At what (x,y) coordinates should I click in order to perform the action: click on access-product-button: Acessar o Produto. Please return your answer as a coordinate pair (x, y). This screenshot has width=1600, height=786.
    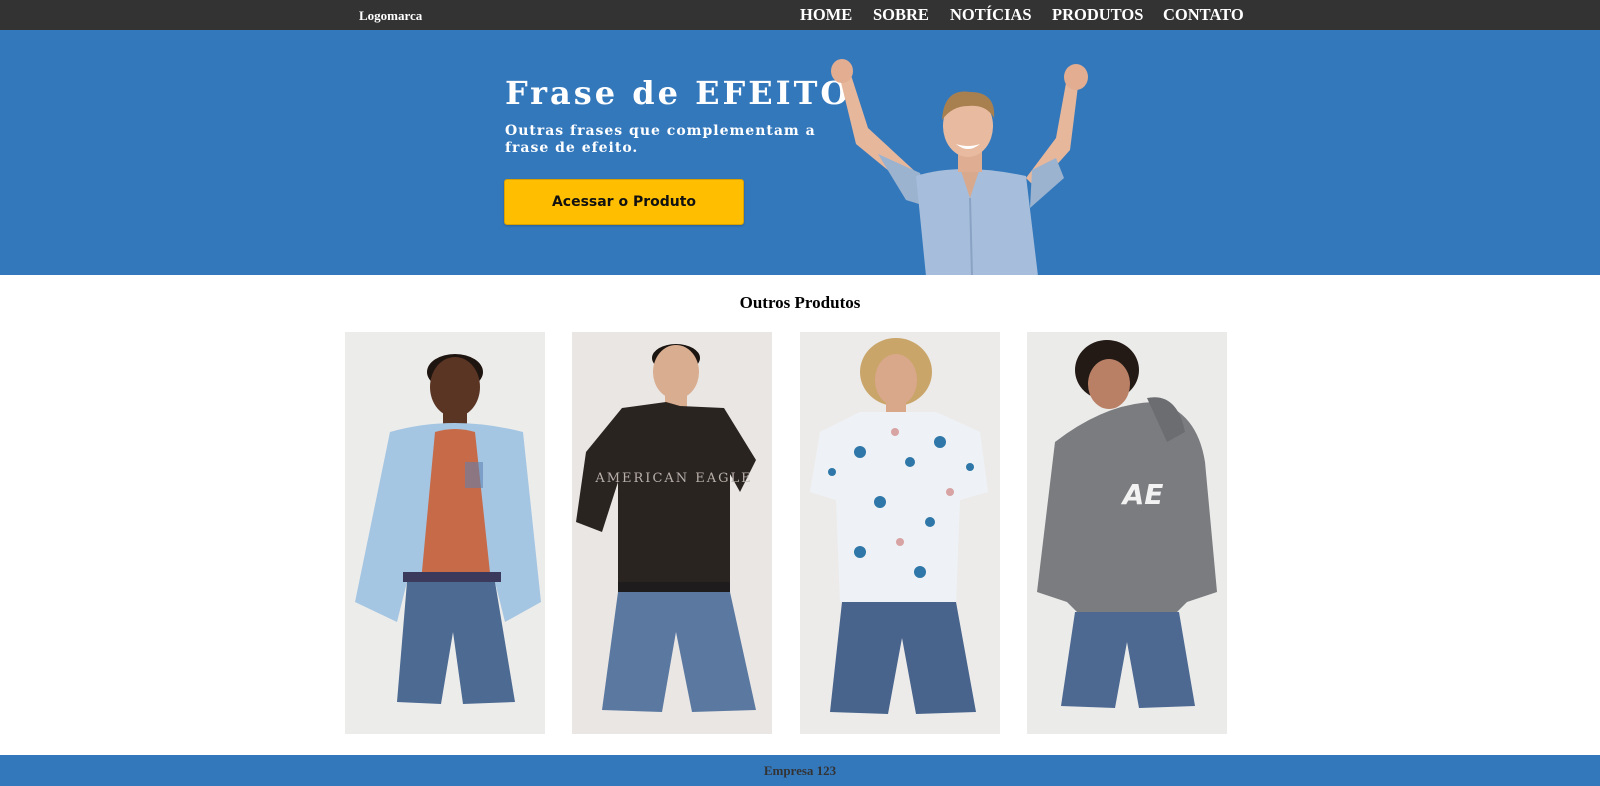
    Looking at the image, I should click on (624, 202).